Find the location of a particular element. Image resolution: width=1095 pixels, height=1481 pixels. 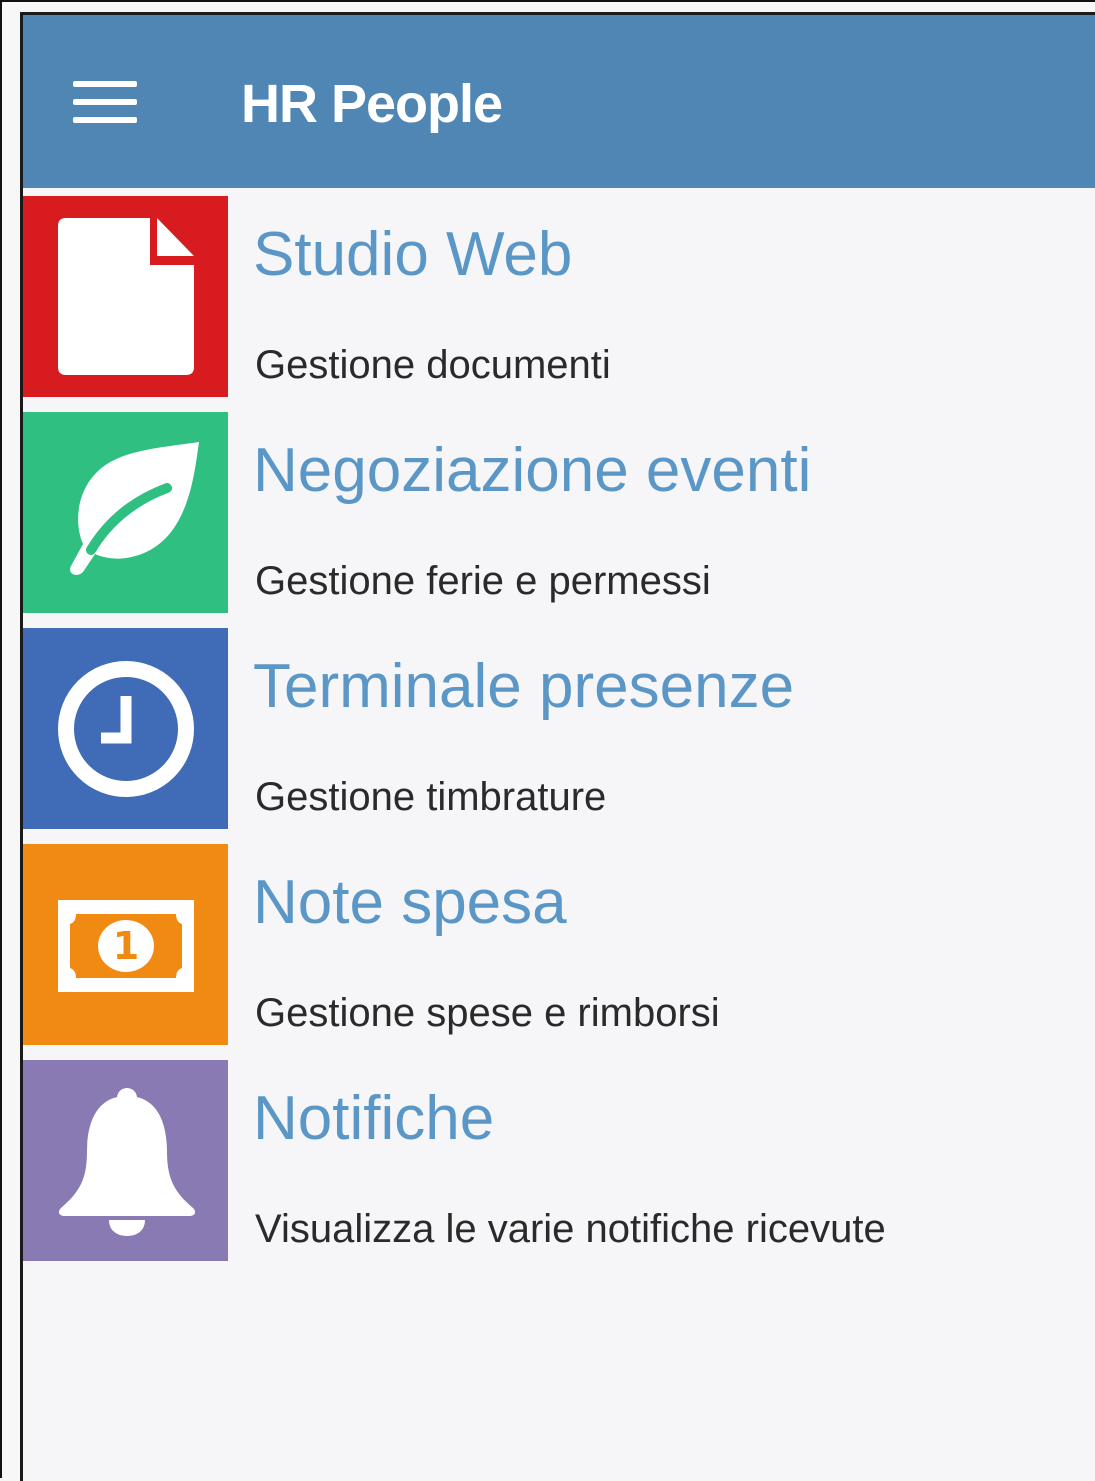

tile-note-spesa: 1 is located at coordinates (125, 944).